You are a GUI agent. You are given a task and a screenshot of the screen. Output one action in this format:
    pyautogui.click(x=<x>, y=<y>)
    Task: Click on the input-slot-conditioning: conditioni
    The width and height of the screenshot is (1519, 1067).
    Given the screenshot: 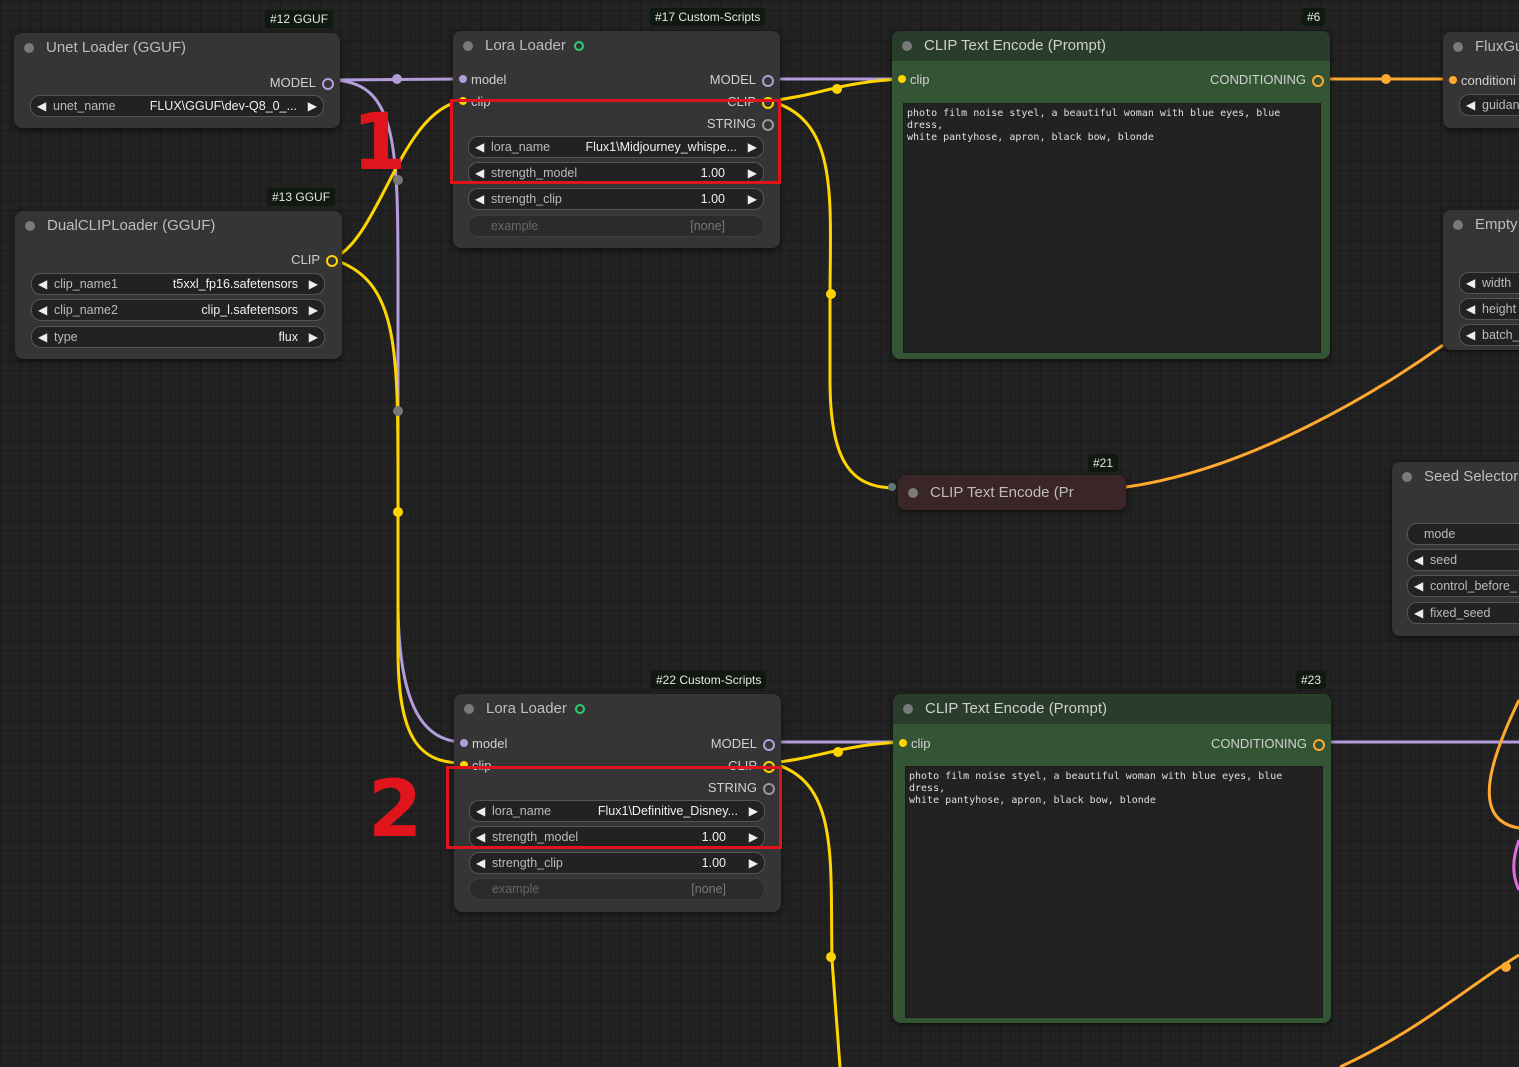 What is the action you would take?
    pyautogui.click(x=1482, y=80)
    